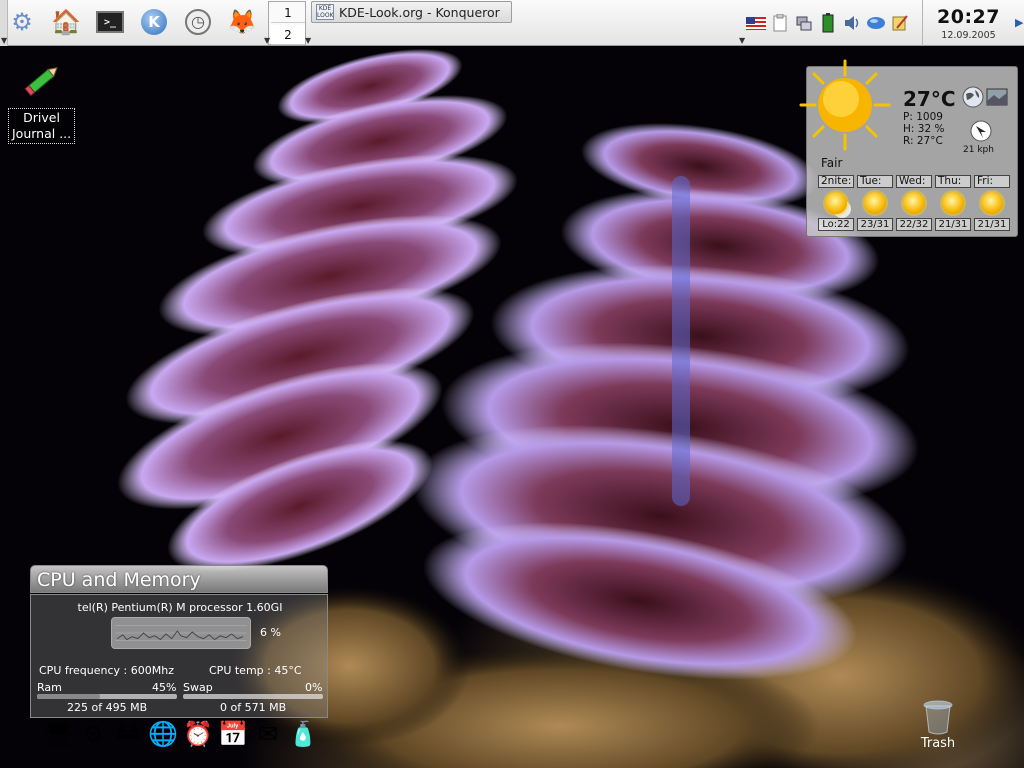  Describe the element at coordinates (968, 35) in the screenshot. I see `clock-date: 12.09.2005` at that location.